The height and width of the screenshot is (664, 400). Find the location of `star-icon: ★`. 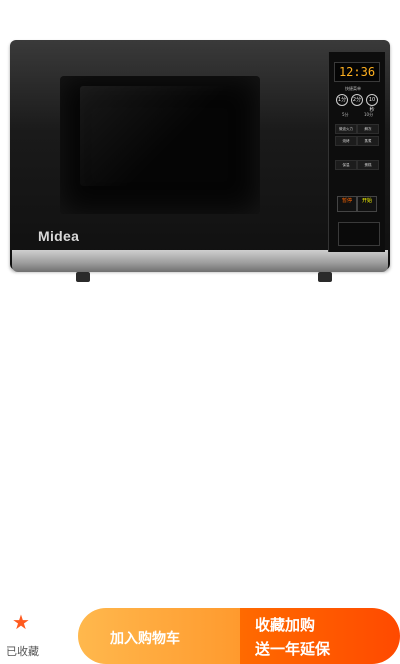

star-icon: ★ is located at coordinates (22, 622).